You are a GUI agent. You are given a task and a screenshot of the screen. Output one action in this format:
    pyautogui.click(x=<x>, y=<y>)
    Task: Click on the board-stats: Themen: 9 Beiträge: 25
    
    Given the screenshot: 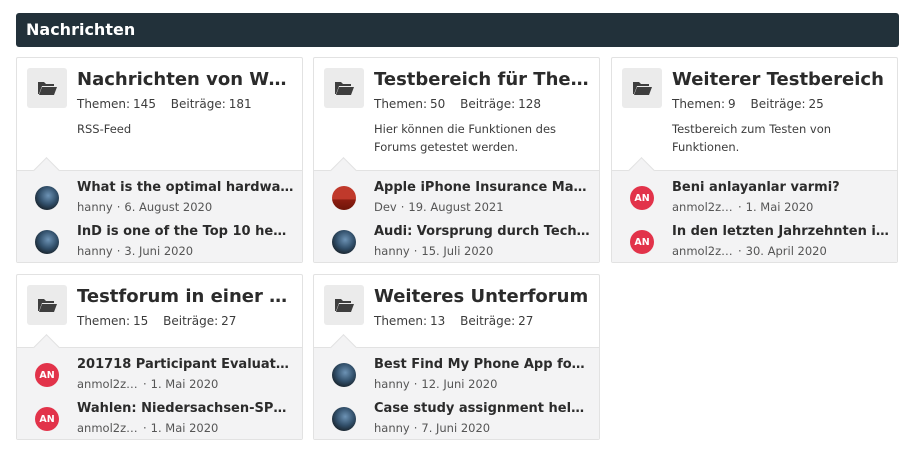 What is the action you would take?
    pyautogui.click(x=748, y=104)
    